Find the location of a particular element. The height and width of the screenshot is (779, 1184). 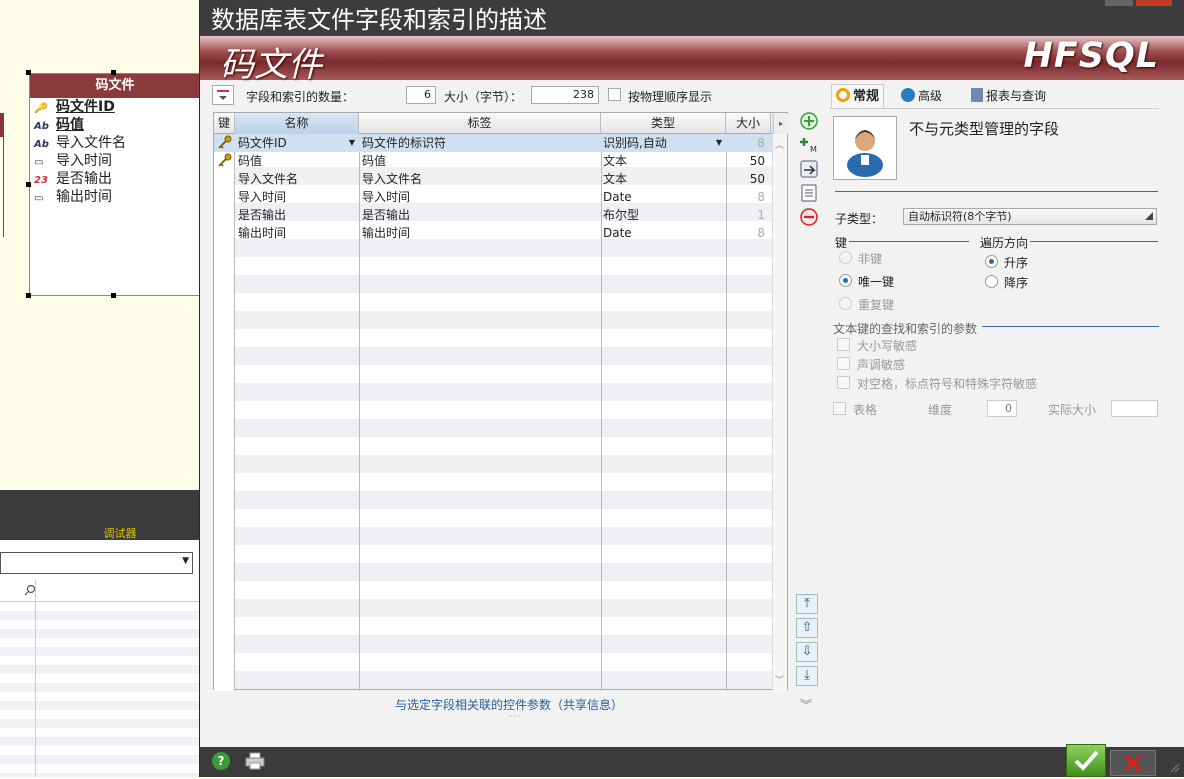

table-box: 码文件 🔑 码文件ID Ab 码值 Ab 导入文件名 ▭ 导入时间 23 是否输出 ▭ 输出时间 is located at coordinates (115, 184).